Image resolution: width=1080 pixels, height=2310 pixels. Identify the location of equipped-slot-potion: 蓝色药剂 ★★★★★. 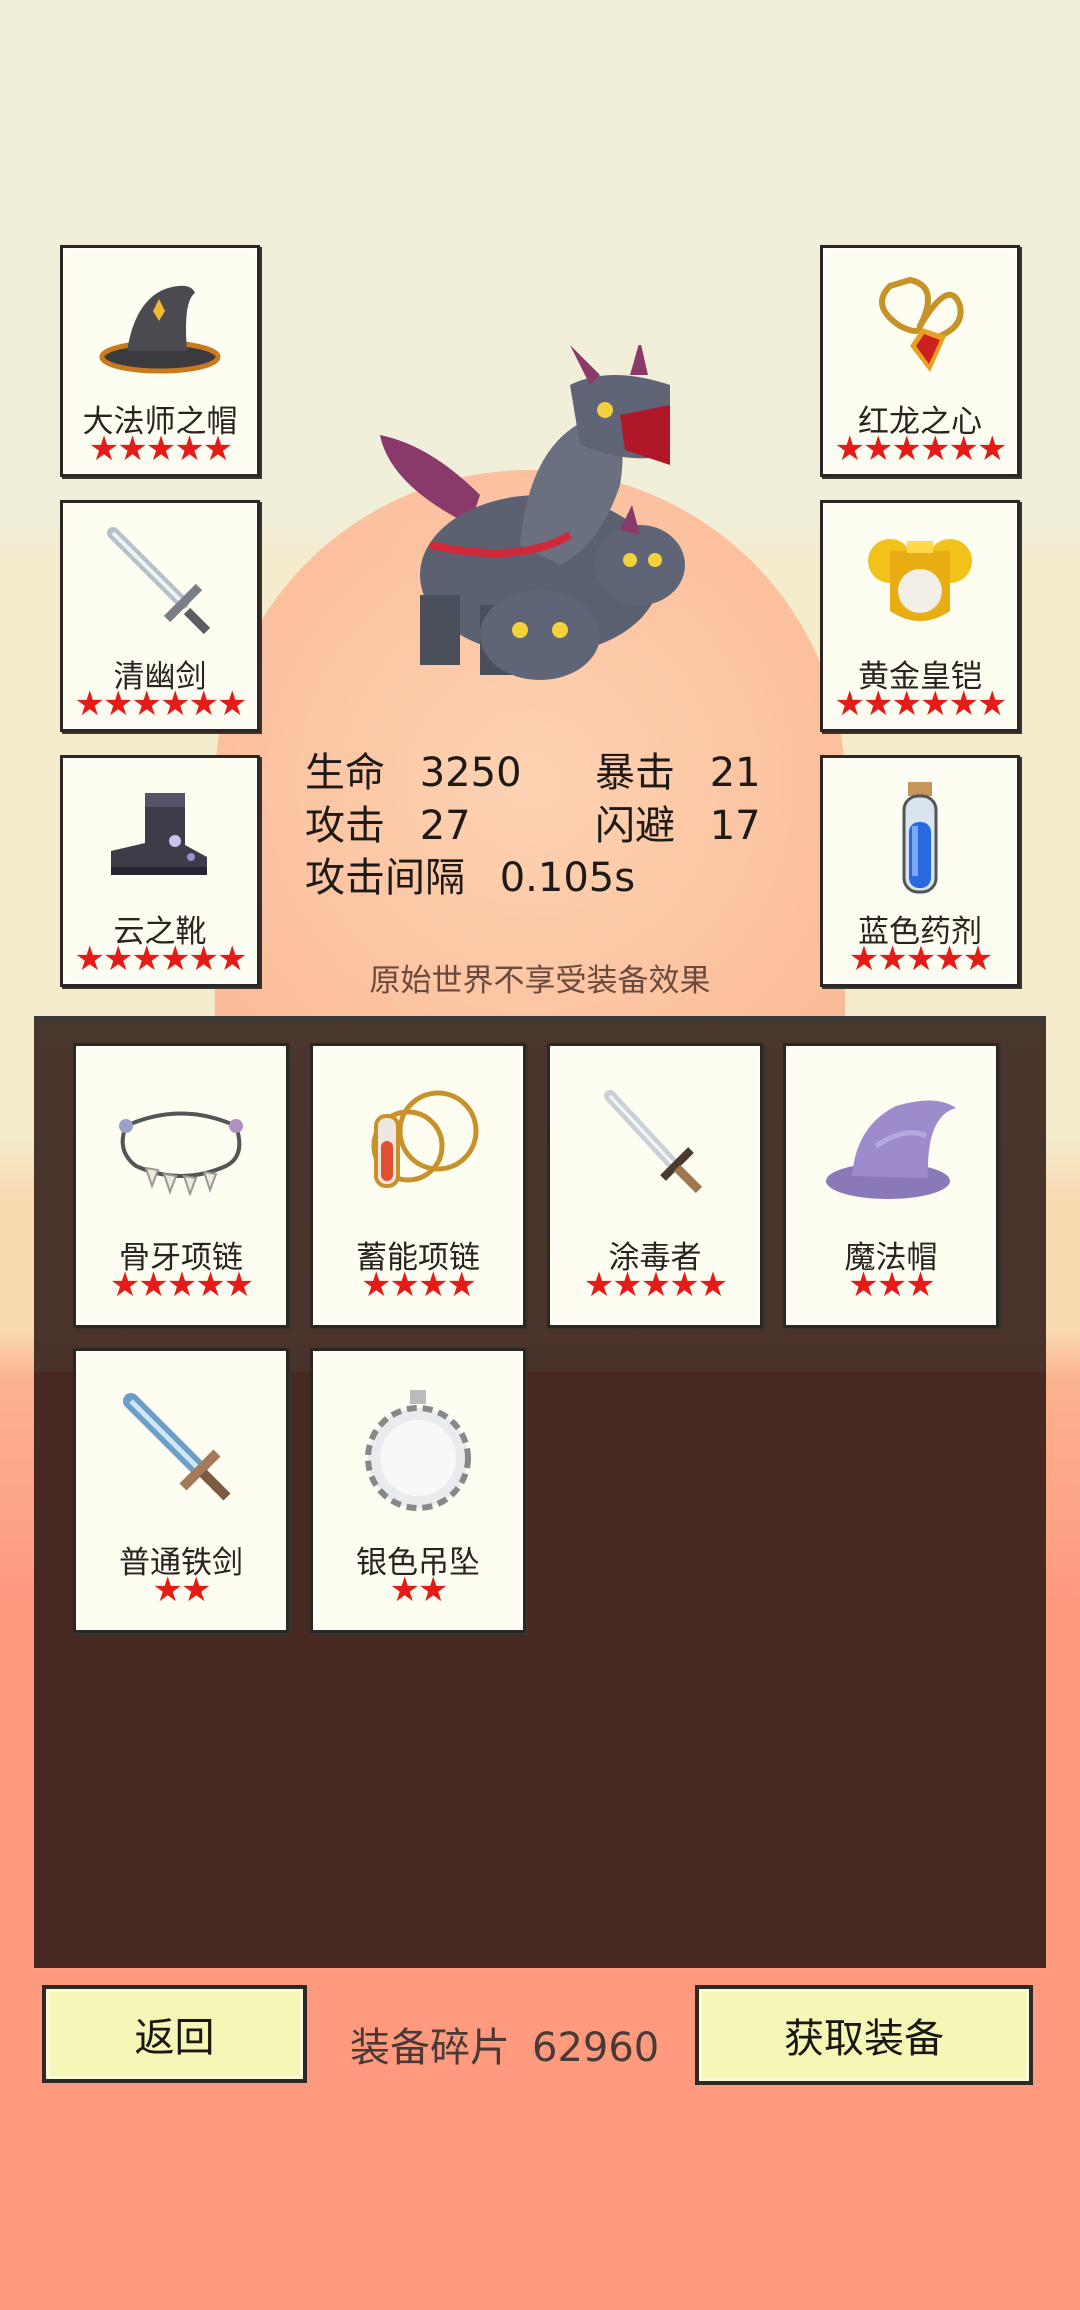
(920, 871).